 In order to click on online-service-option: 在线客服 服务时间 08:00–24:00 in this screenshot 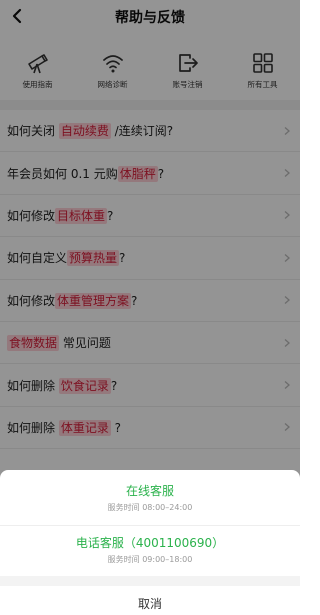, I will do `click(150, 497)`.